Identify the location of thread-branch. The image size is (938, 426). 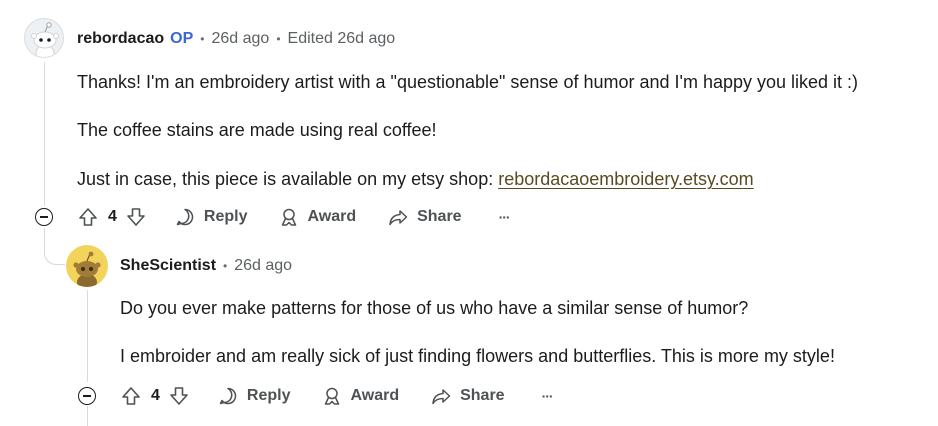
(54, 246).